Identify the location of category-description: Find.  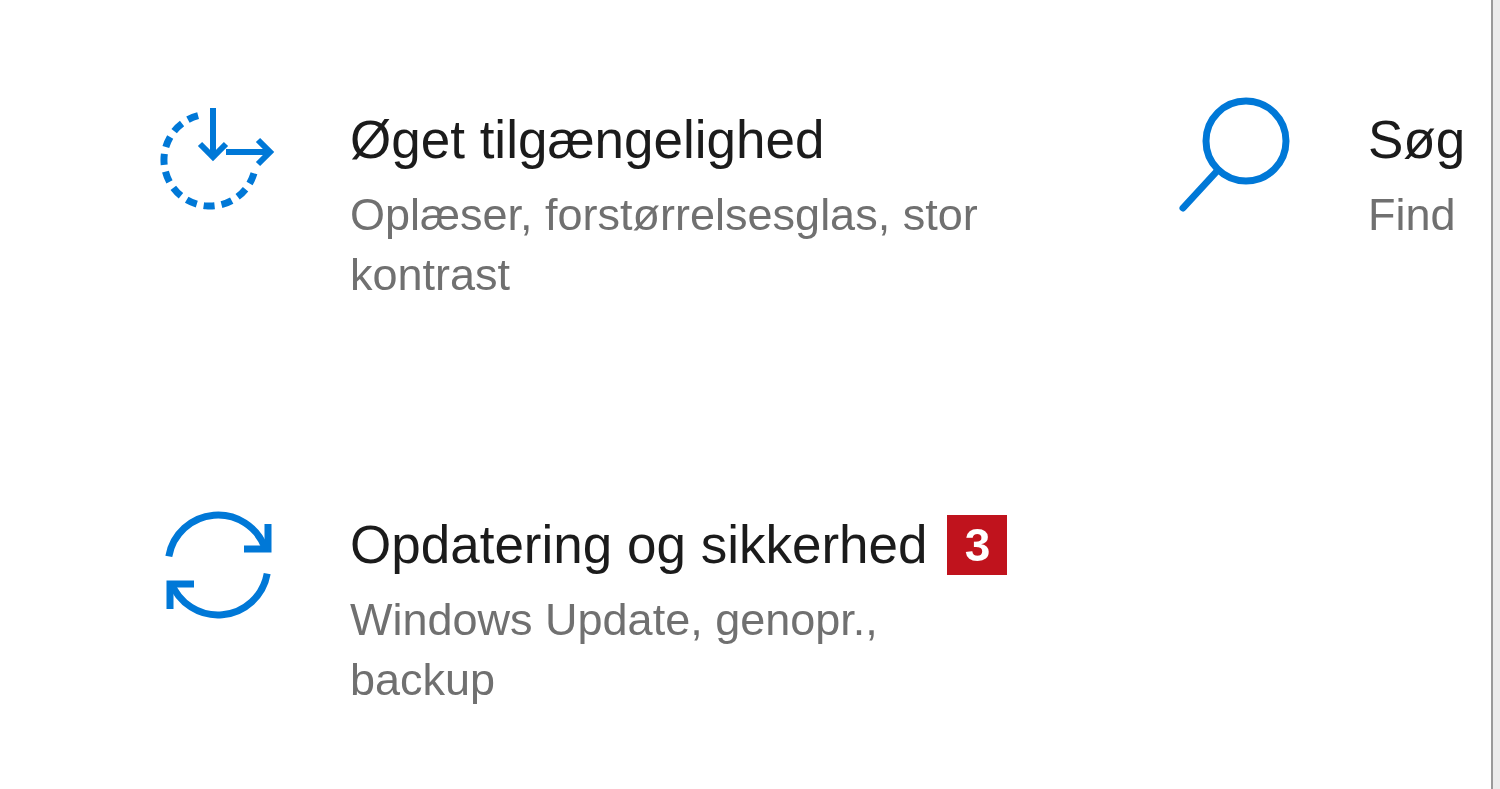
(1412, 215).